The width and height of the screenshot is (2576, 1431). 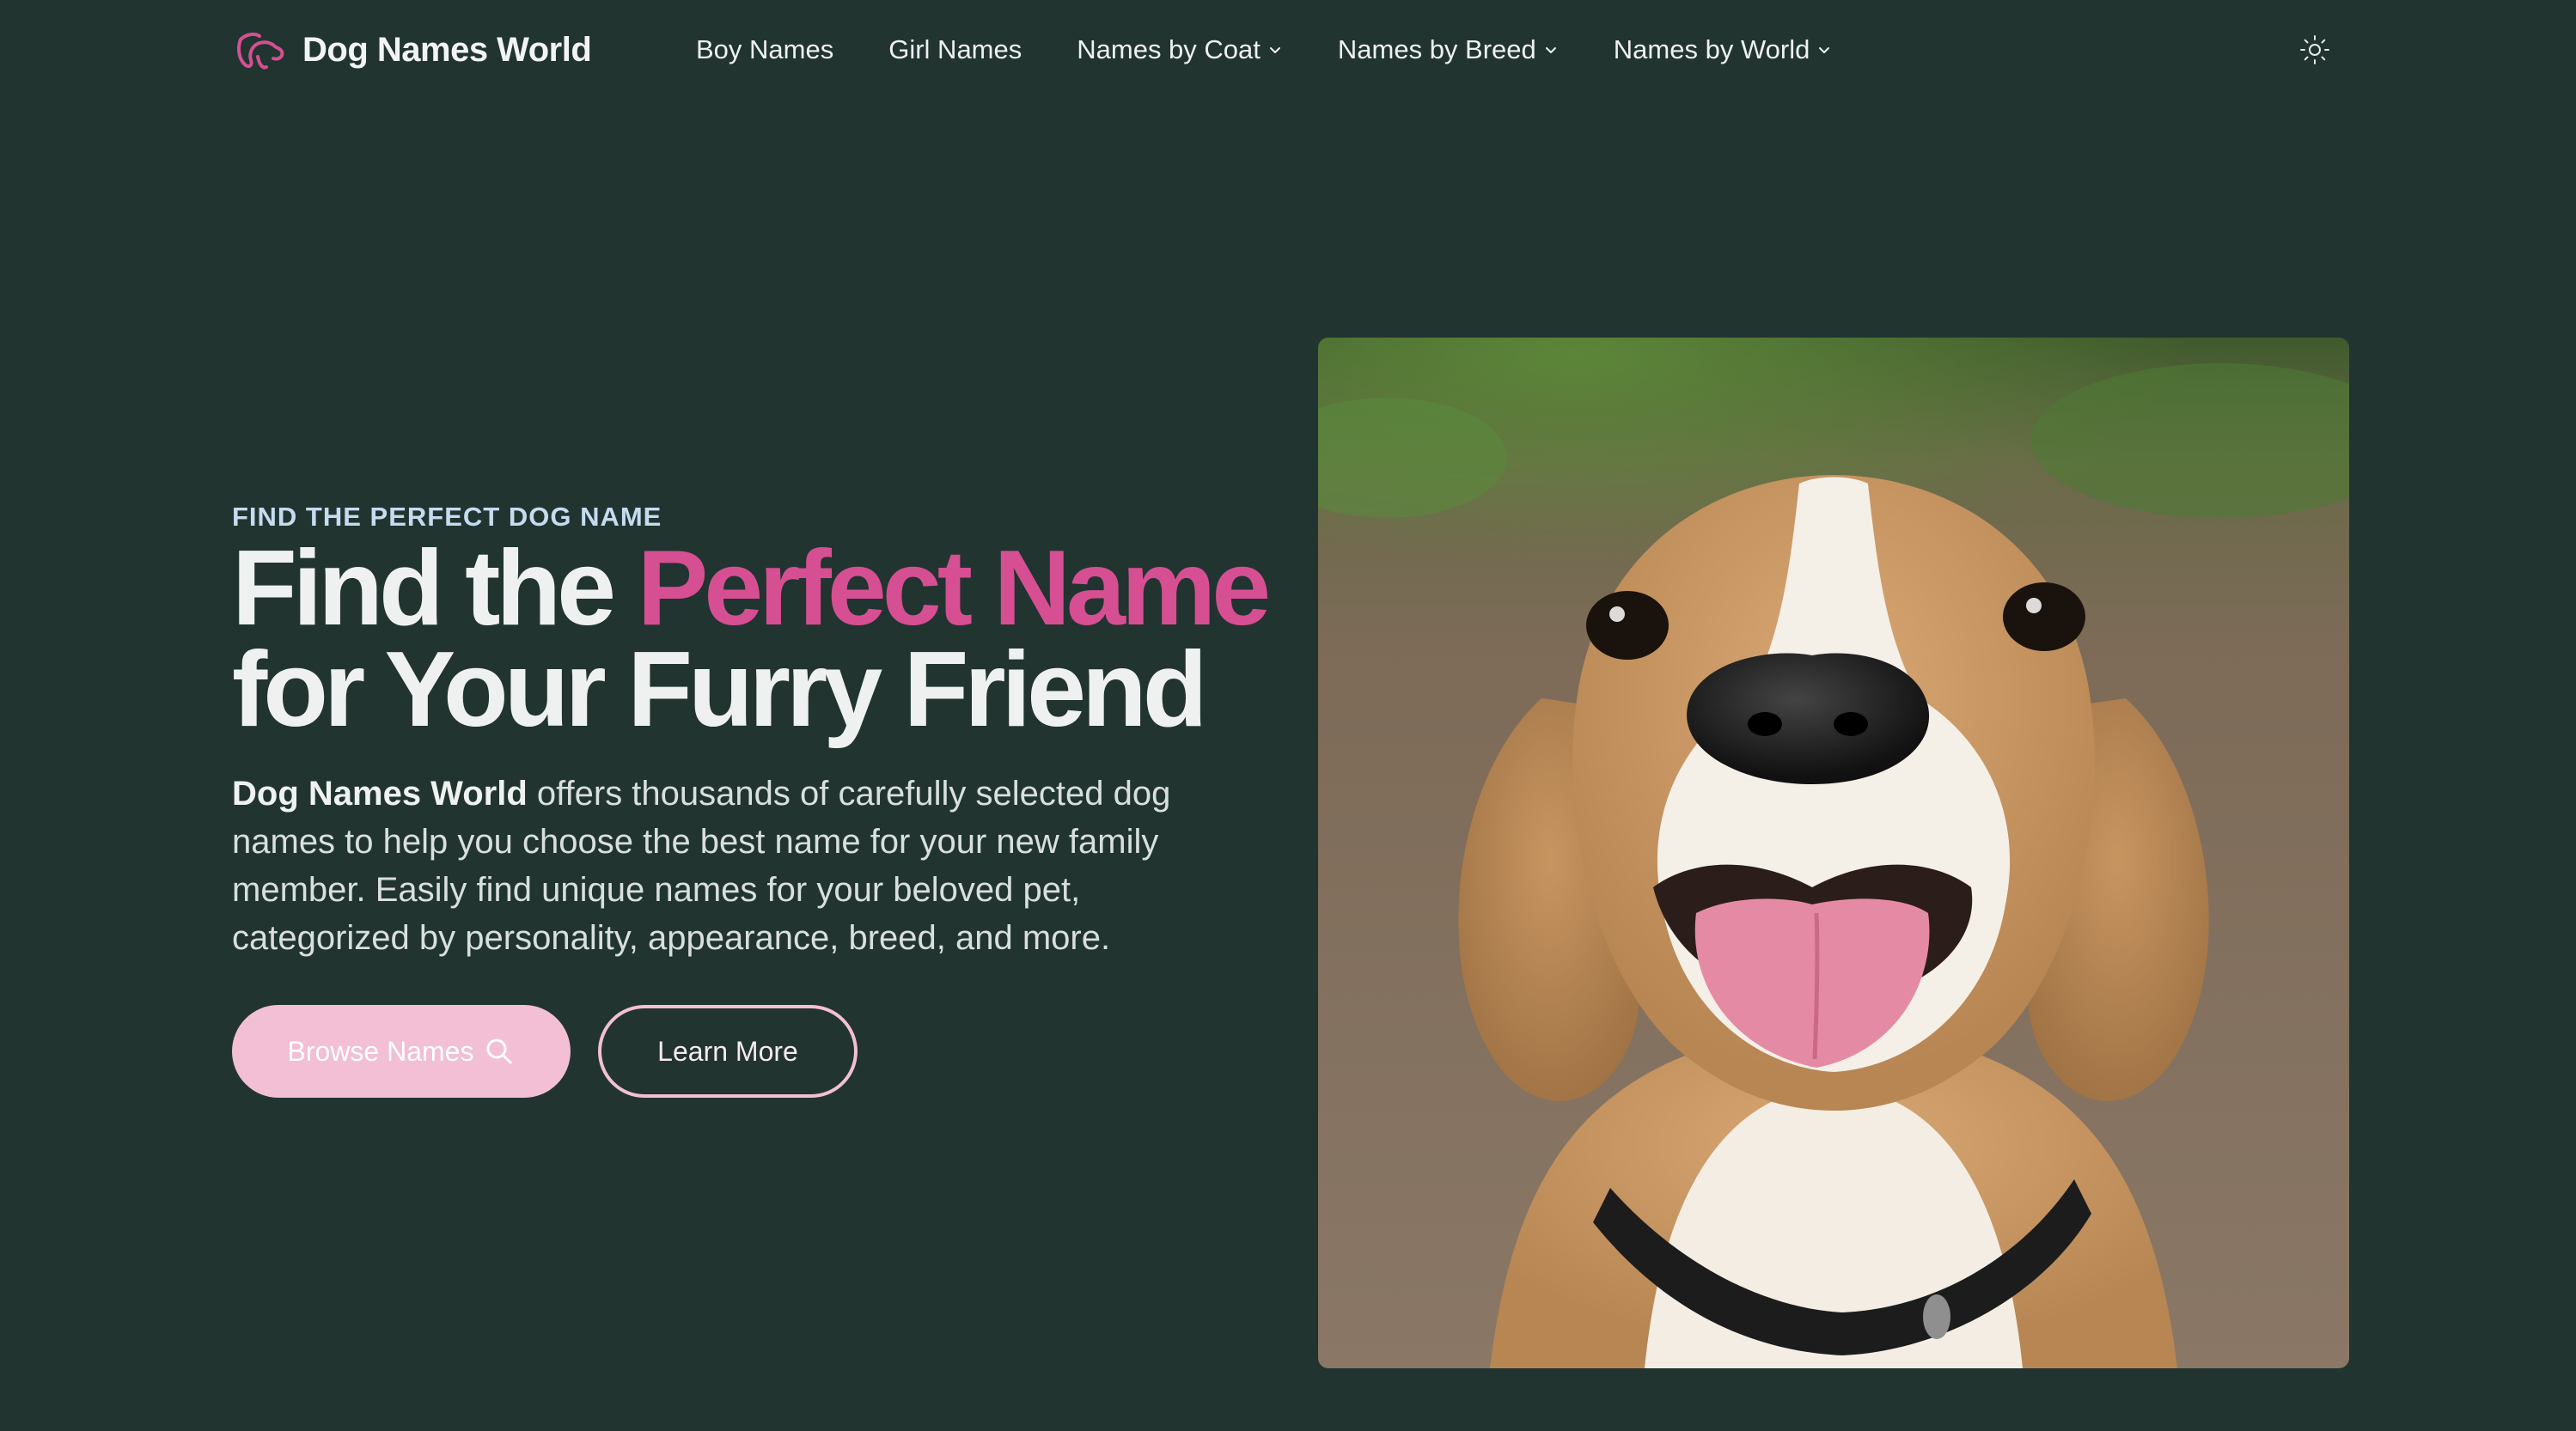 I want to click on nav-names-by-breed-label: Names by Breed, so click(x=1436, y=49).